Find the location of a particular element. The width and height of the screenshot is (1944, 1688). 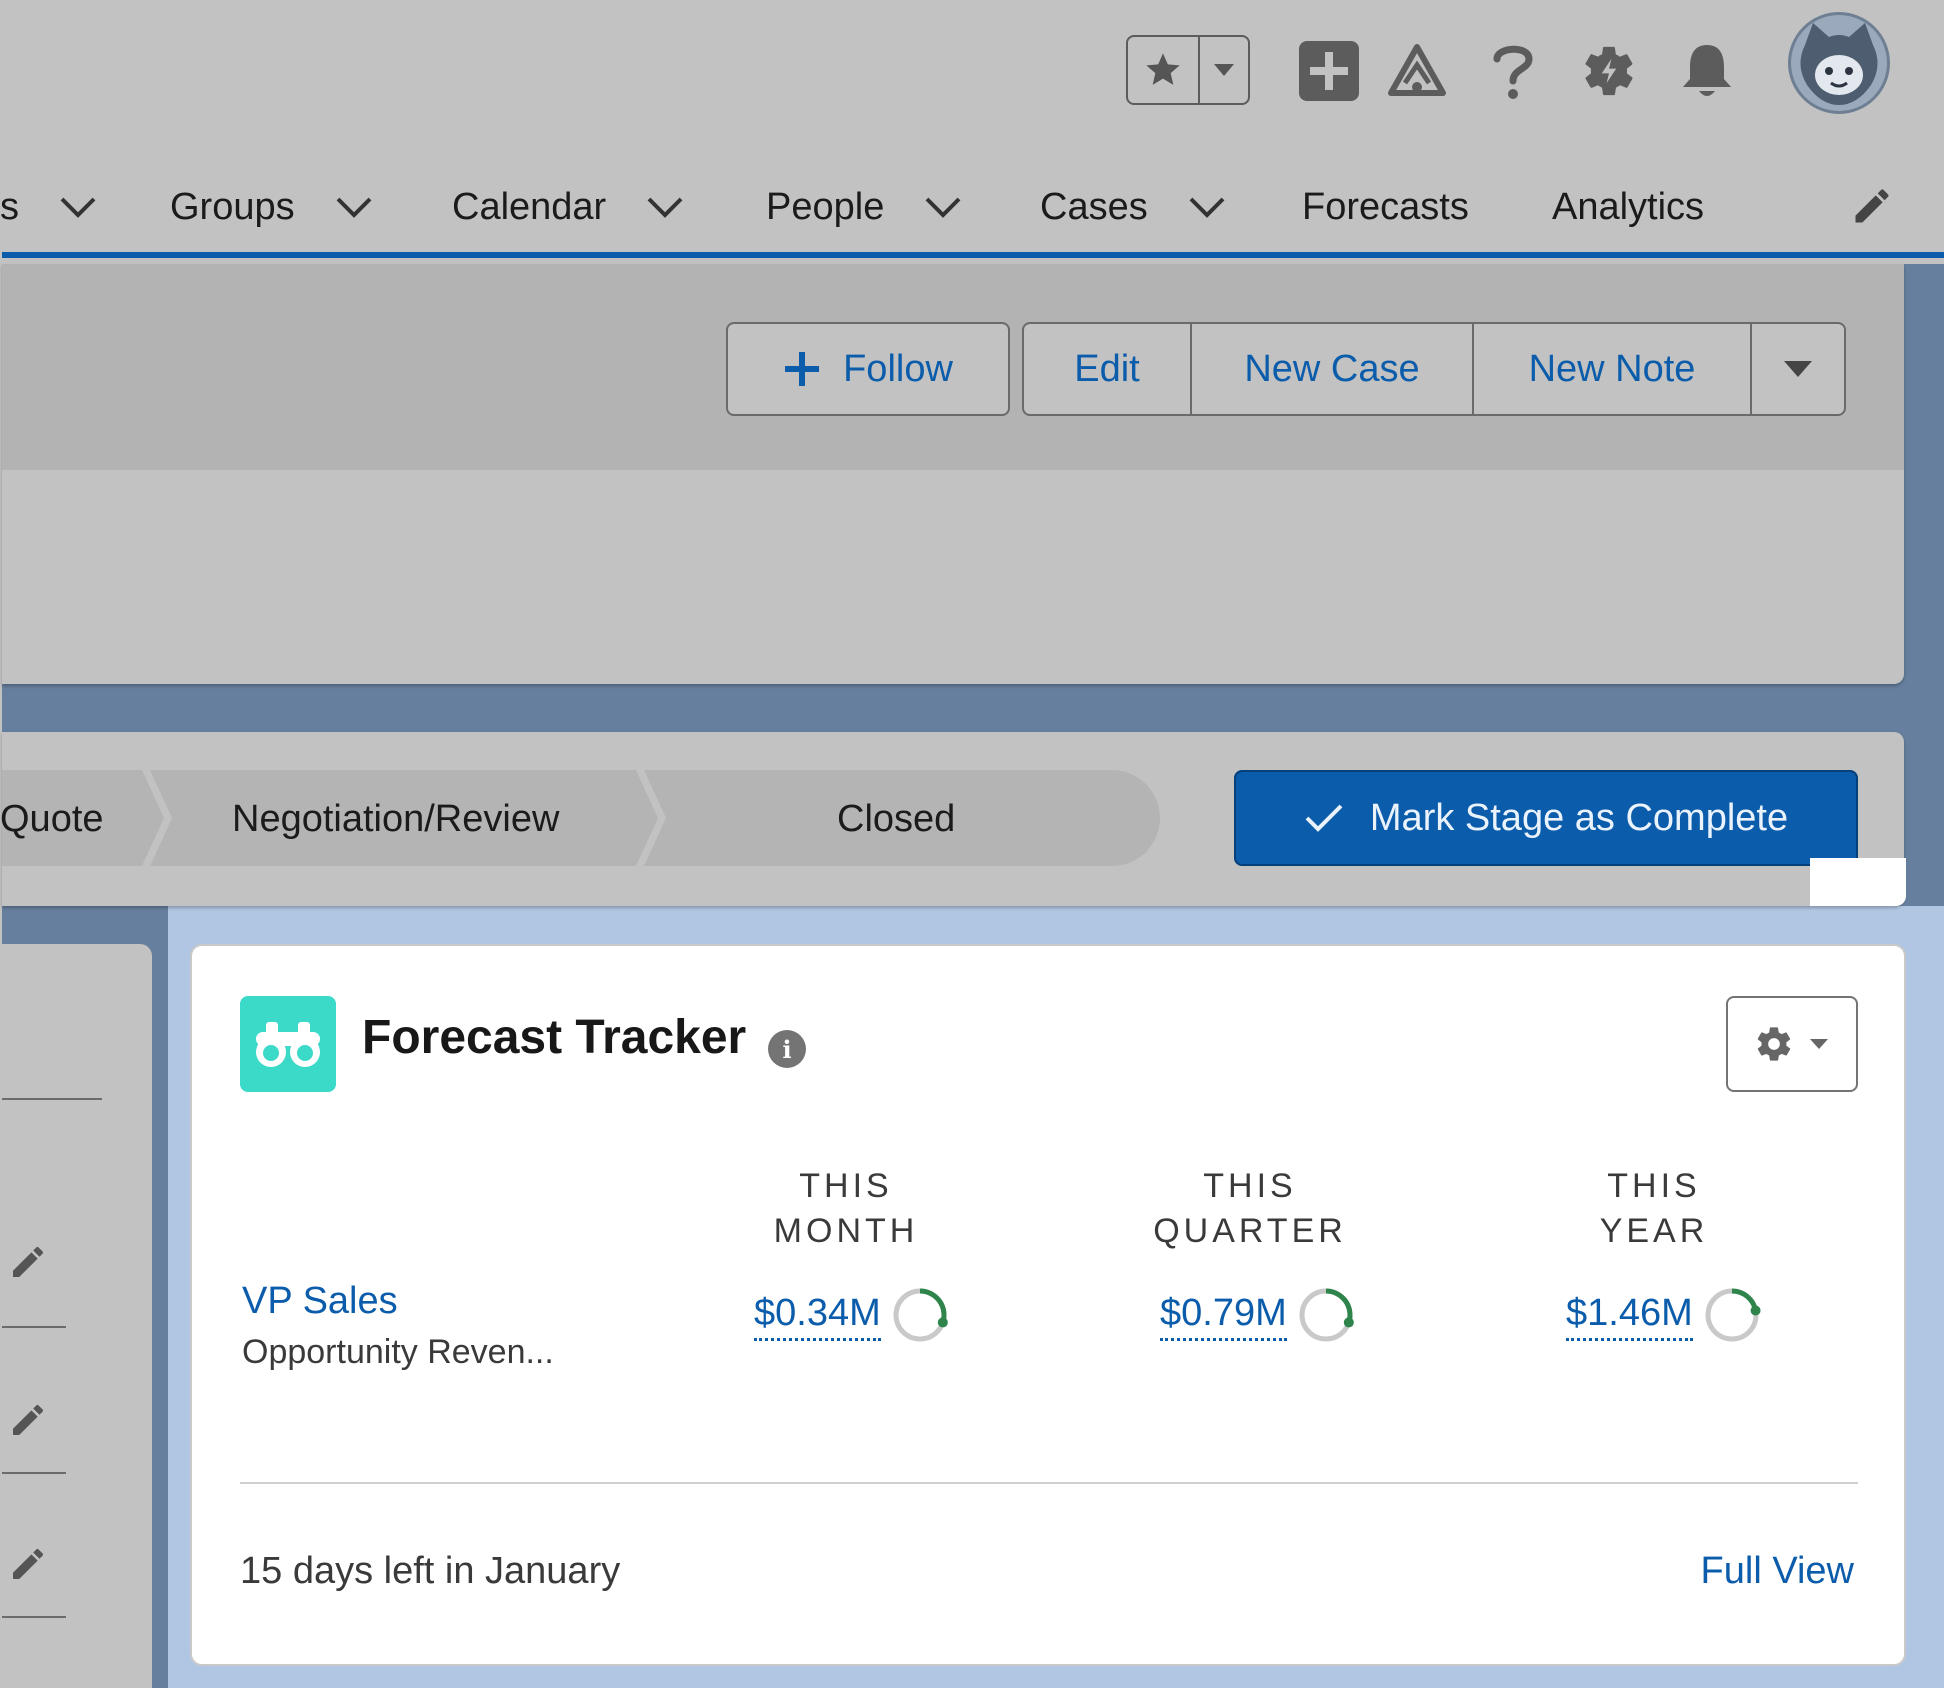

nav-item-partial: s is located at coordinates (48, 207).